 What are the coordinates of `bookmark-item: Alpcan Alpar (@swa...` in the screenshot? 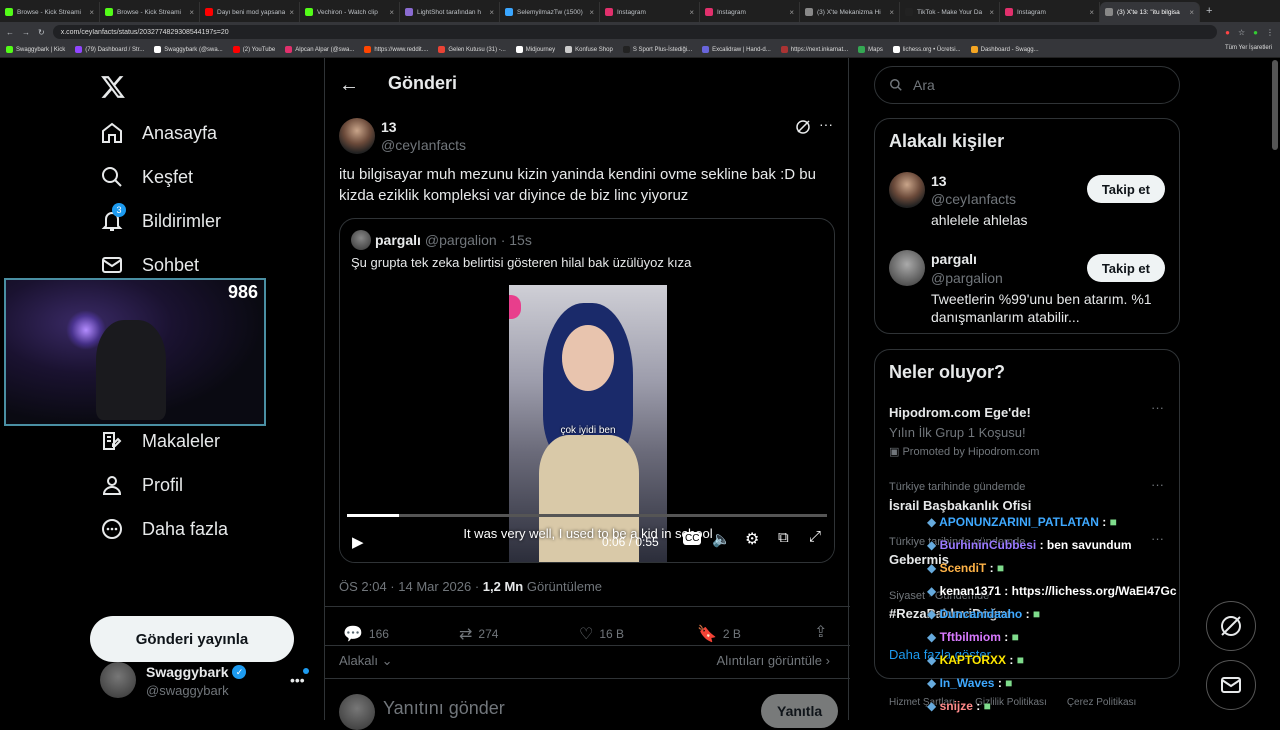 It's located at (319, 49).